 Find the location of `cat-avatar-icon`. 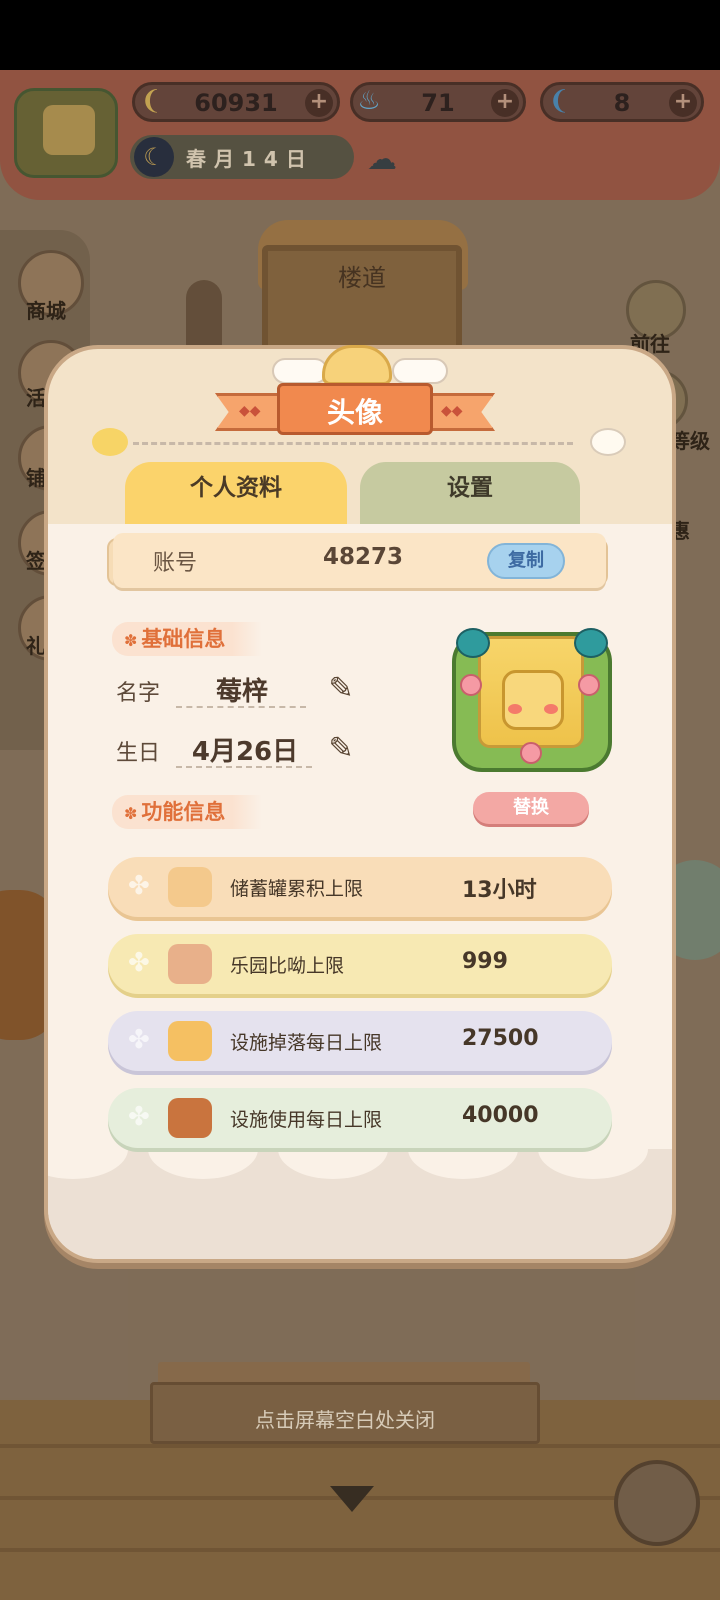

cat-avatar-icon is located at coordinates (533, 700).